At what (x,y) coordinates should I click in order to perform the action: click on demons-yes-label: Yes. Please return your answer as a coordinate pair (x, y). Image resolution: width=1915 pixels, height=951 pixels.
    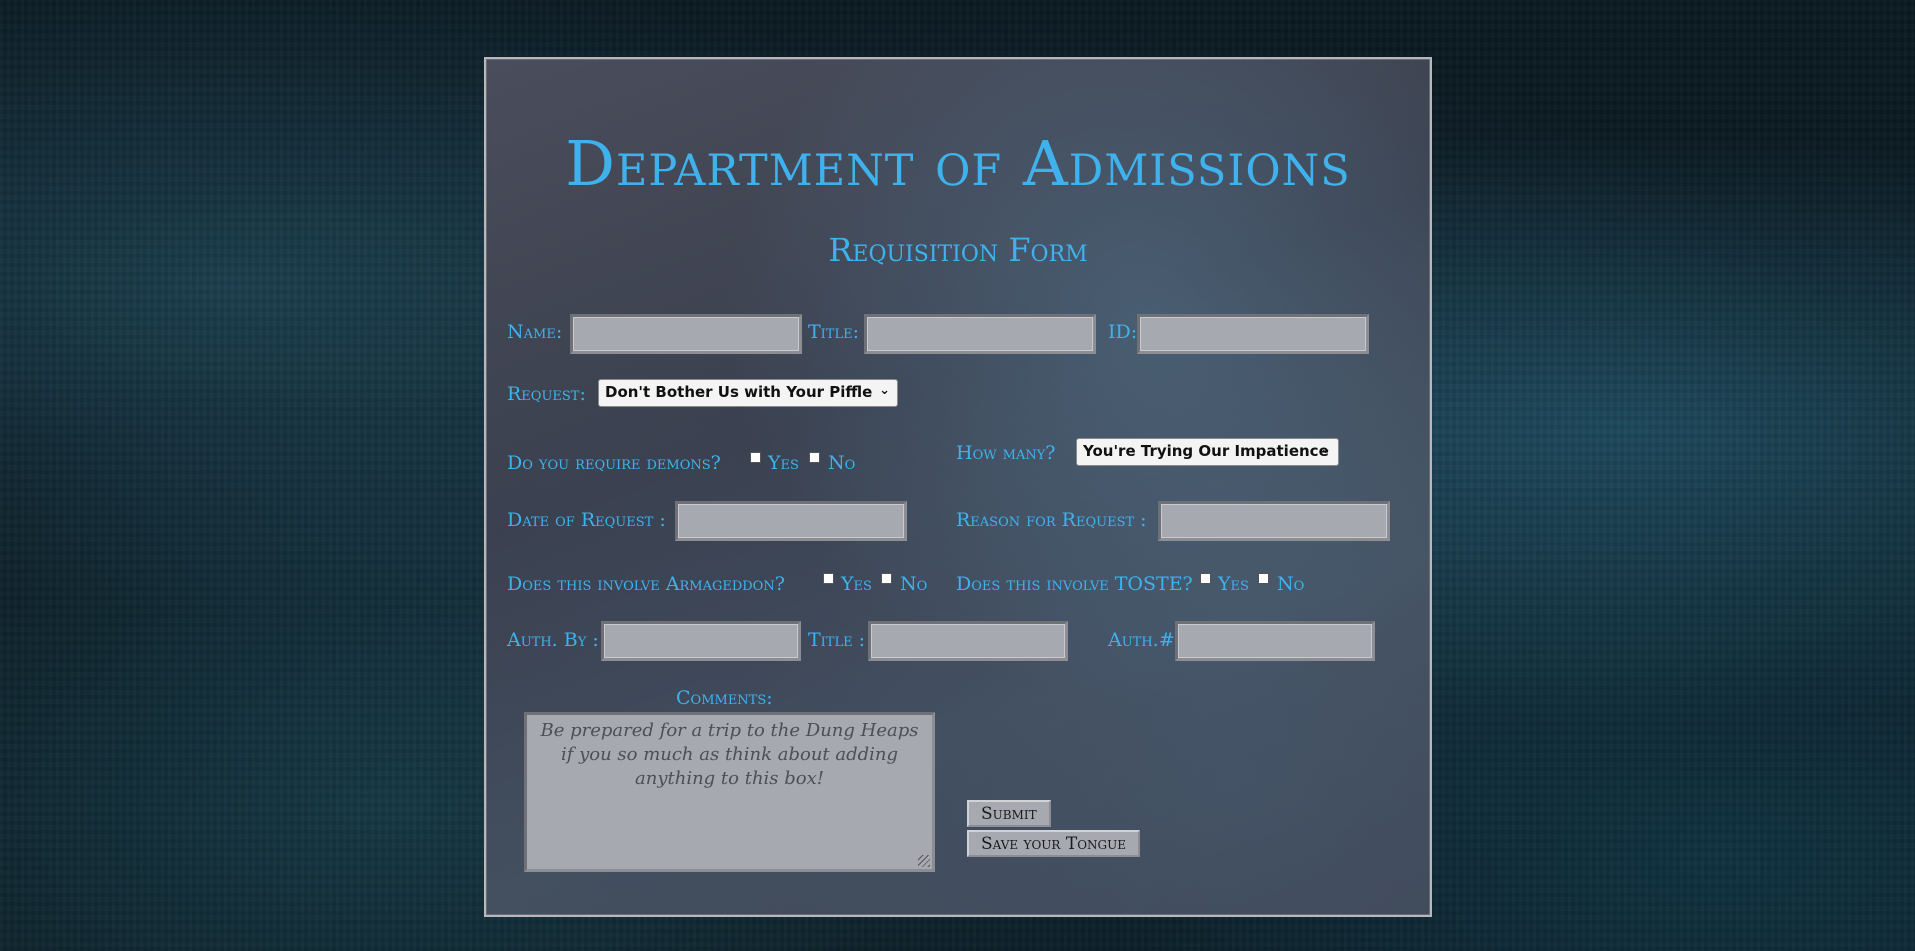
    Looking at the image, I should click on (783, 463).